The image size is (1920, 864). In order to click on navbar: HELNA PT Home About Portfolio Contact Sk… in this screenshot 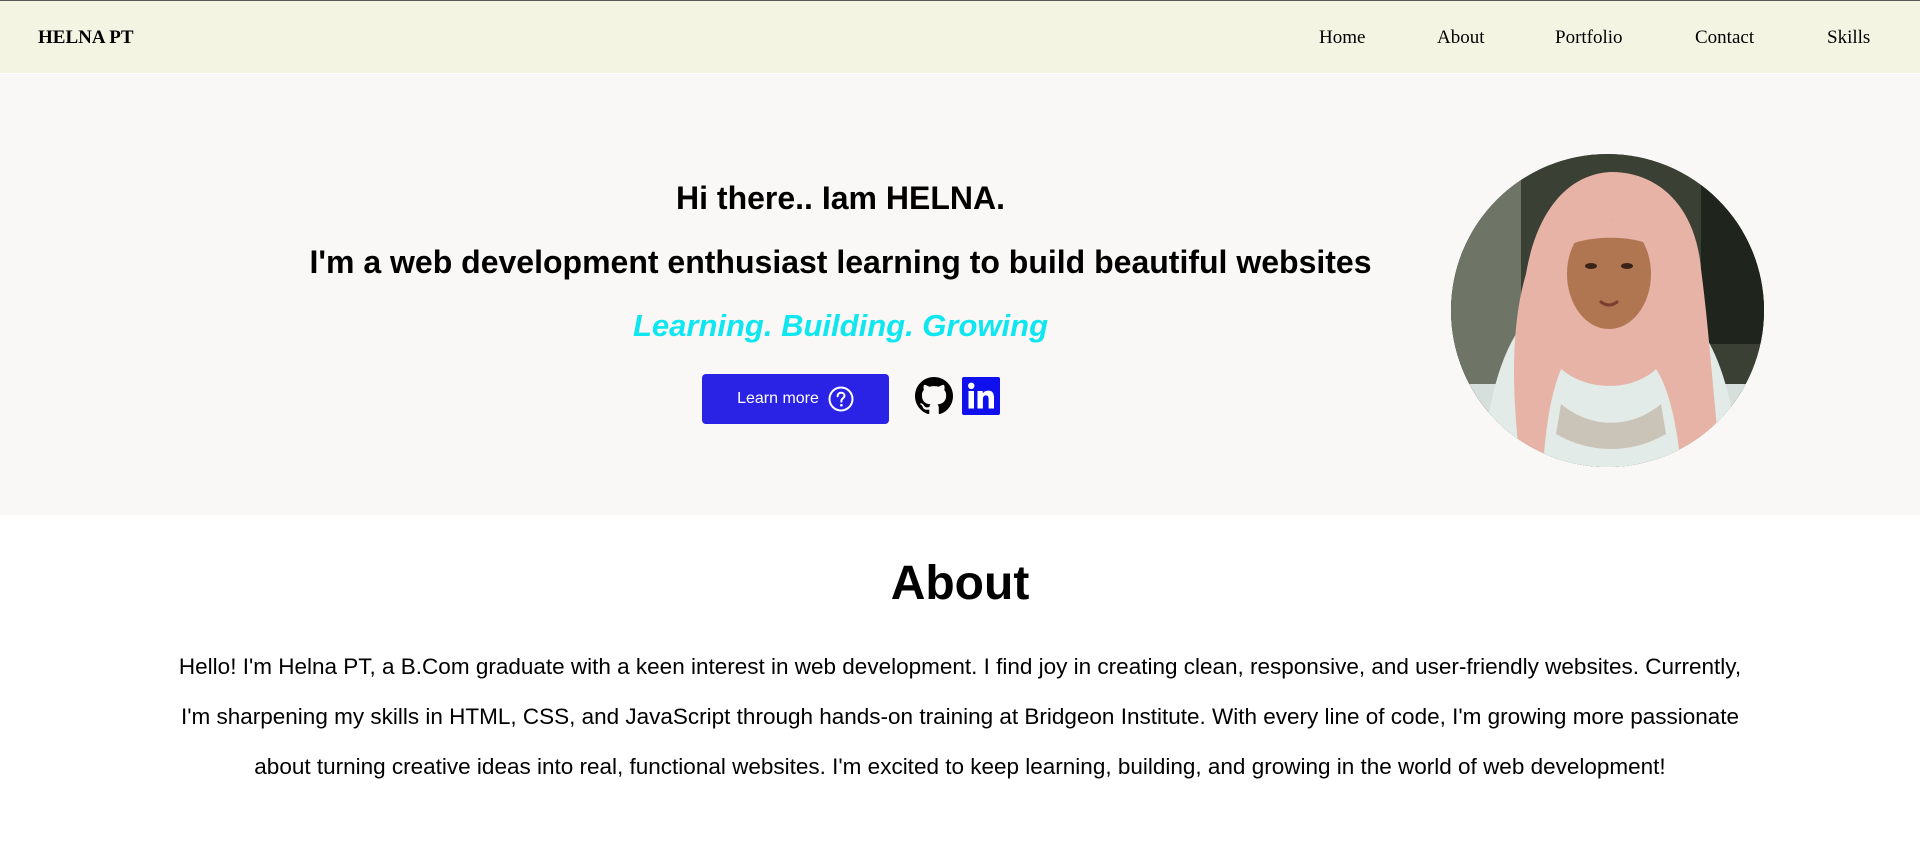, I will do `click(960, 36)`.